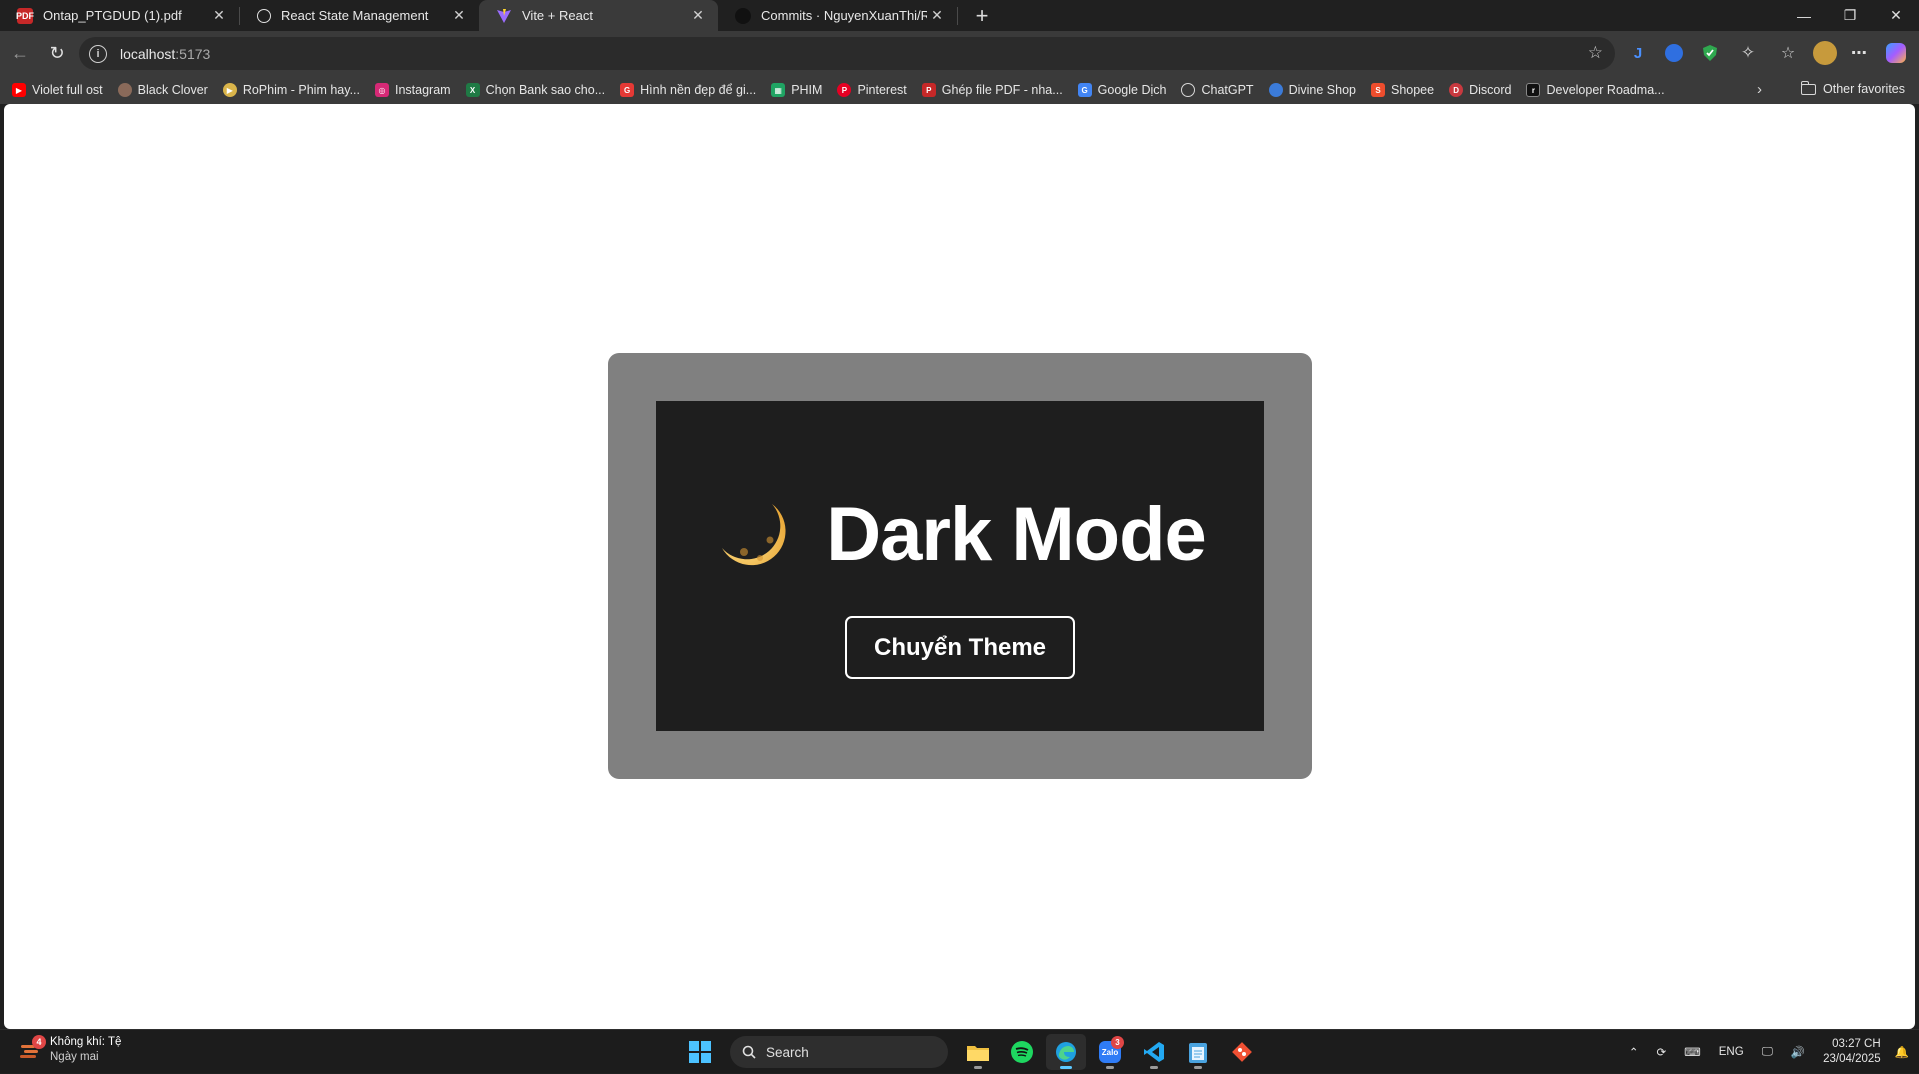 The height and width of the screenshot is (1074, 1919). What do you see at coordinates (119, 15) in the screenshot?
I see `tab-pdf: PDF Ontap_PTGDUD (1).pdf ✕` at bounding box center [119, 15].